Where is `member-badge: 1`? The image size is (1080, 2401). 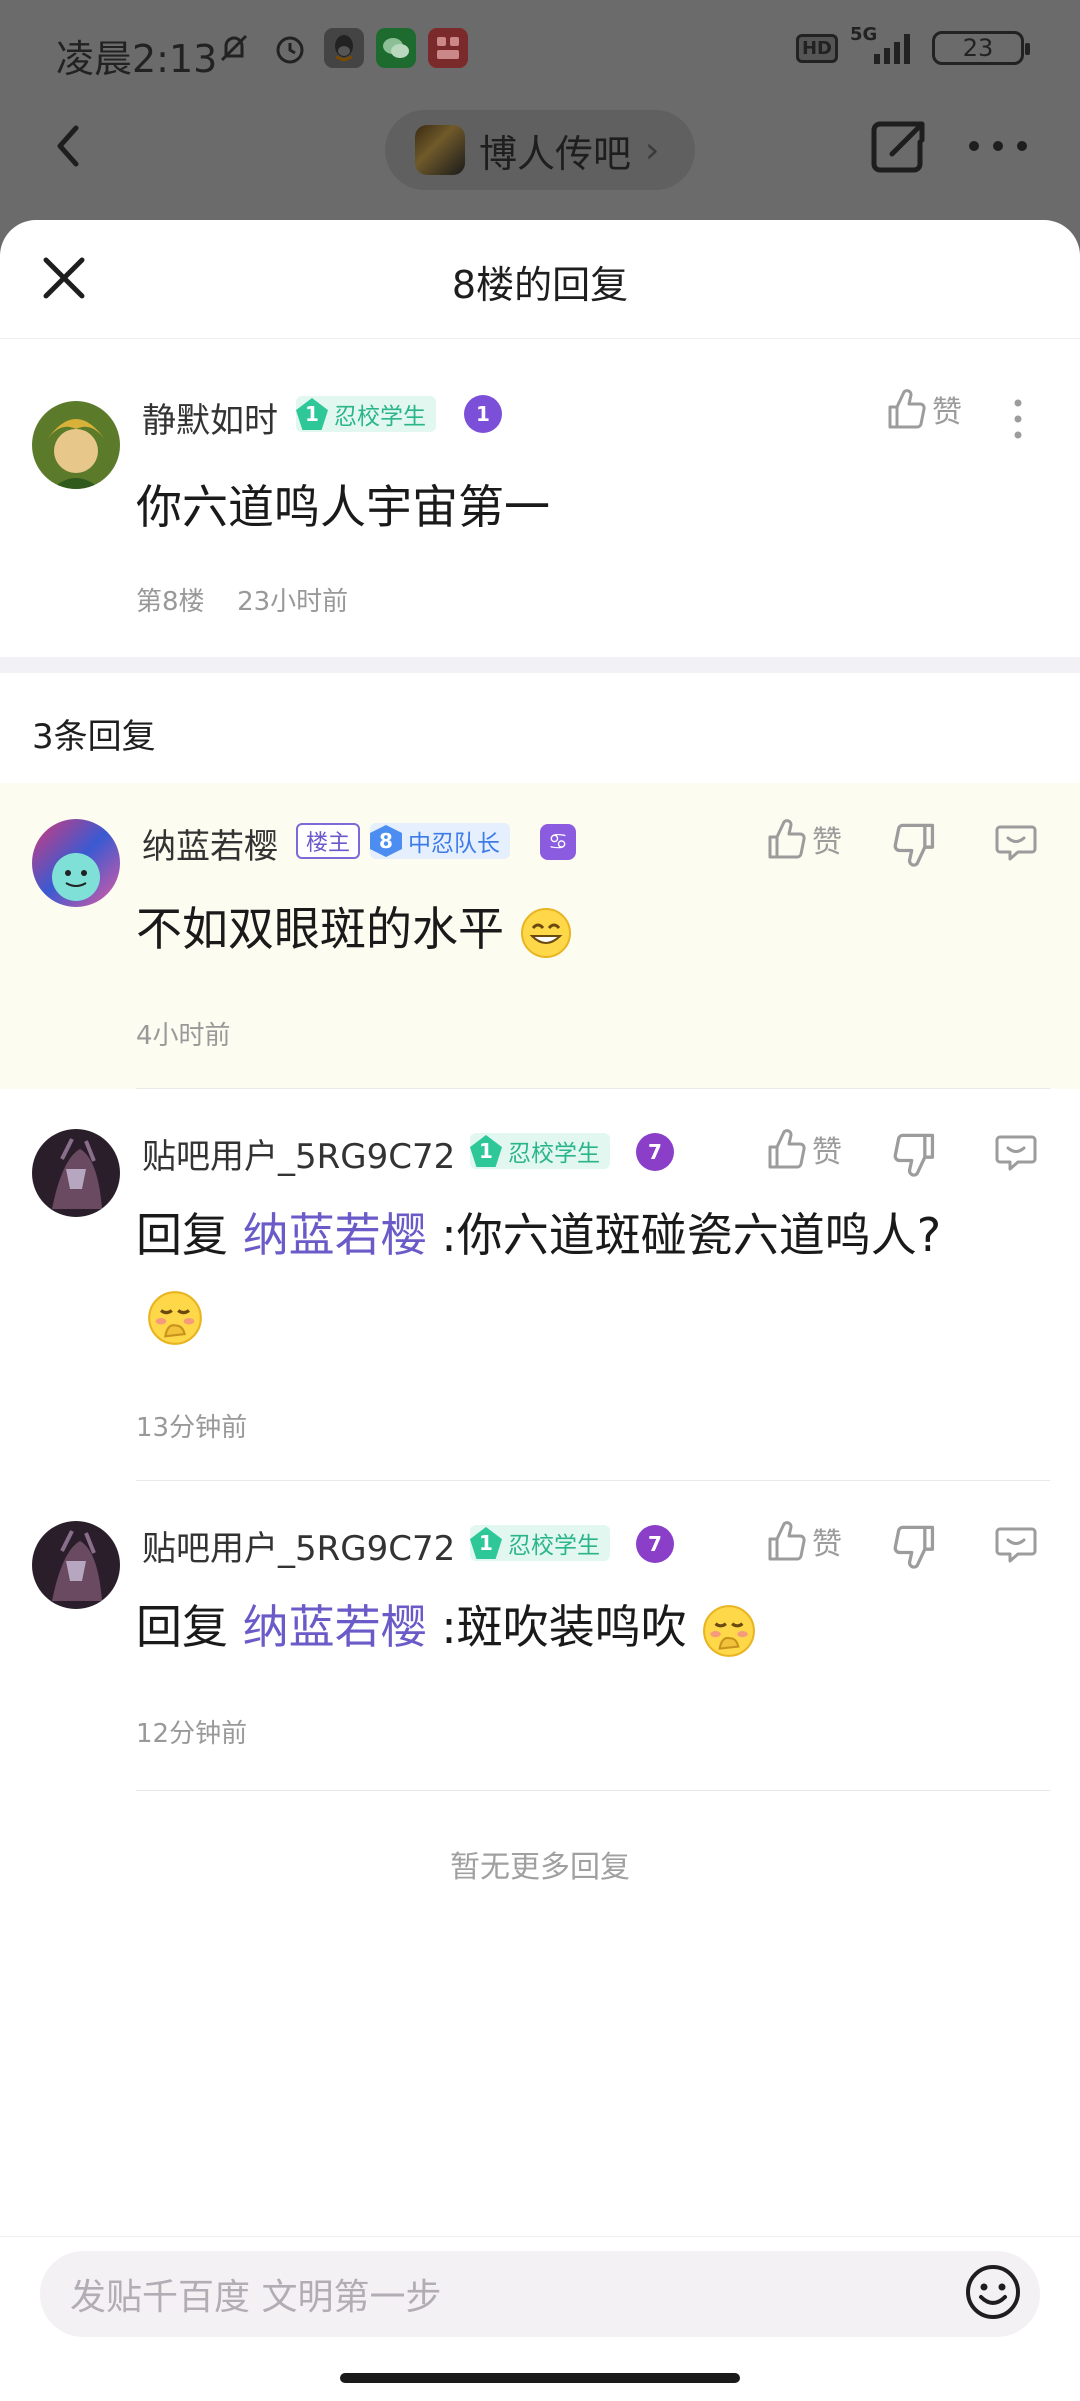
member-badge: 1 is located at coordinates (483, 414).